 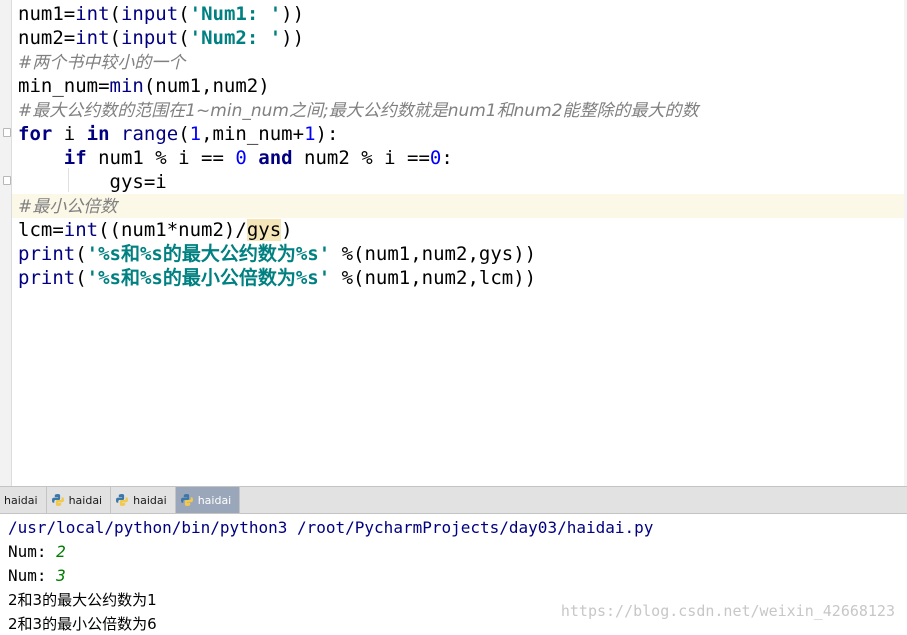 What do you see at coordinates (453, 500) in the screenshot?
I see `run-tab-bar: haidai haidai haidai haidai` at bounding box center [453, 500].